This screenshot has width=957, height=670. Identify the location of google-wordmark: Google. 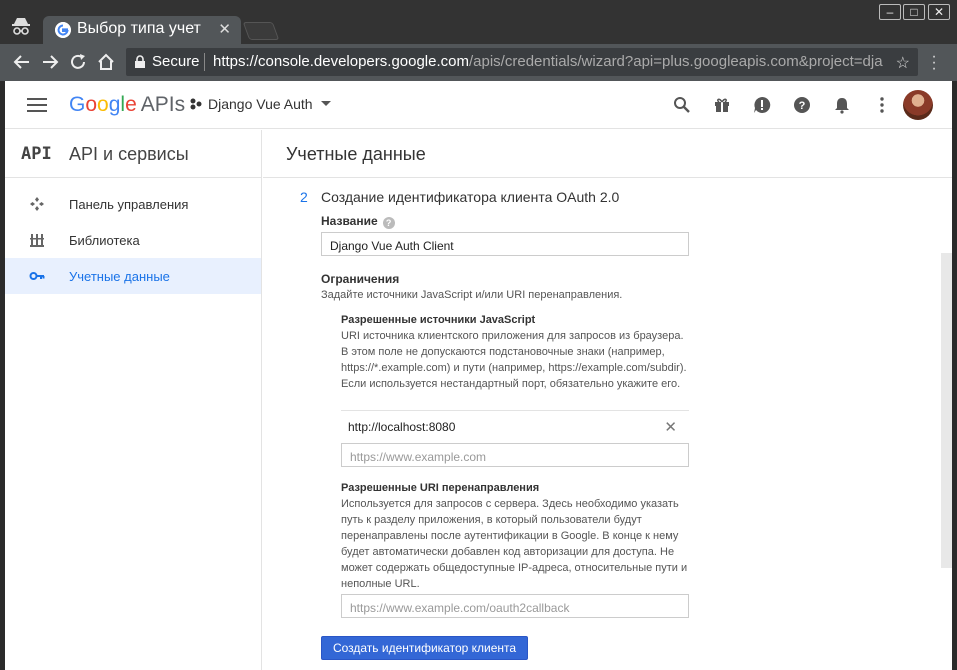
(103, 104).